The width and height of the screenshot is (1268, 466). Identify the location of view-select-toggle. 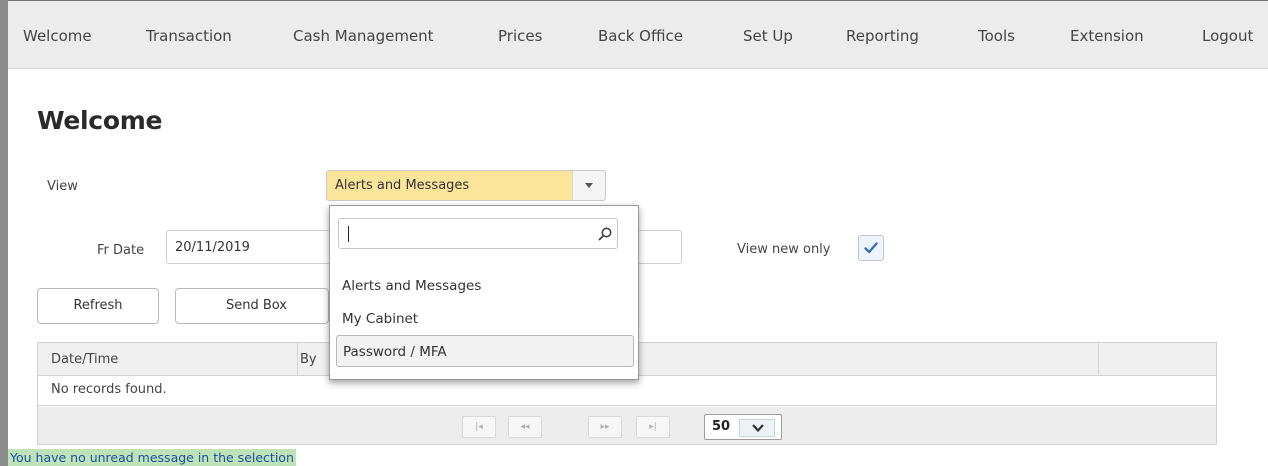
(588, 185).